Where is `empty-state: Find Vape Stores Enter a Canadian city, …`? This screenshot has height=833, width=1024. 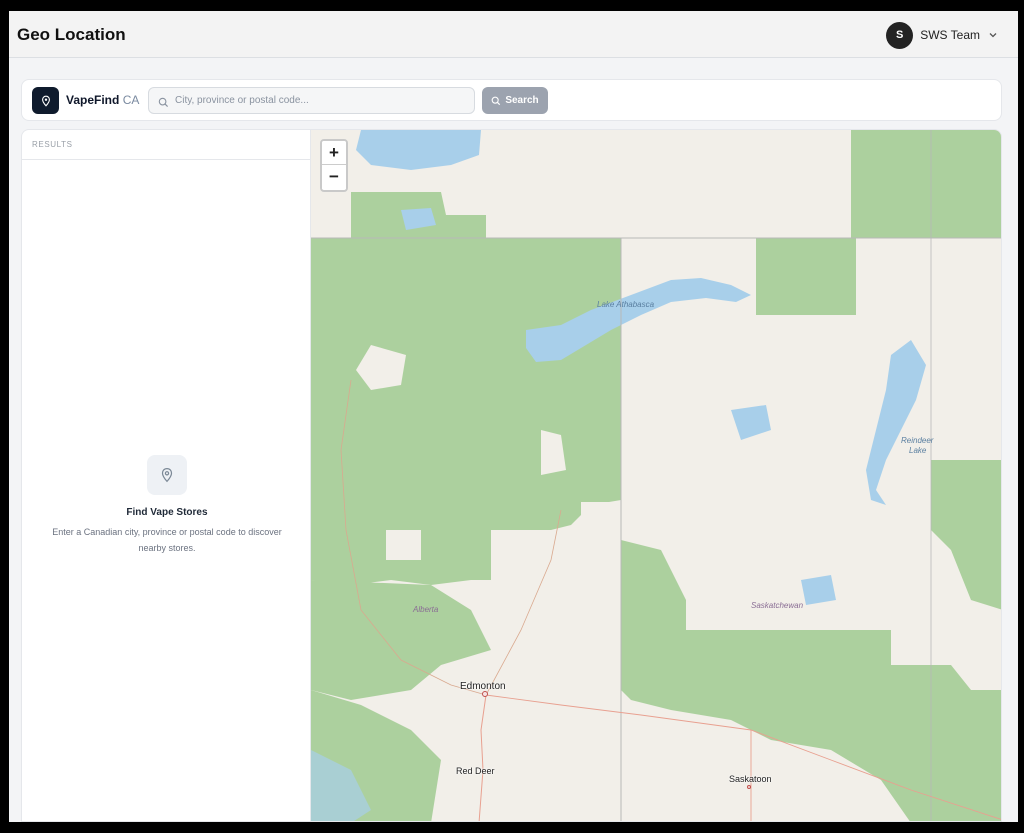
empty-state: Find Vape Stores Enter a Canadian city, … is located at coordinates (167, 505).